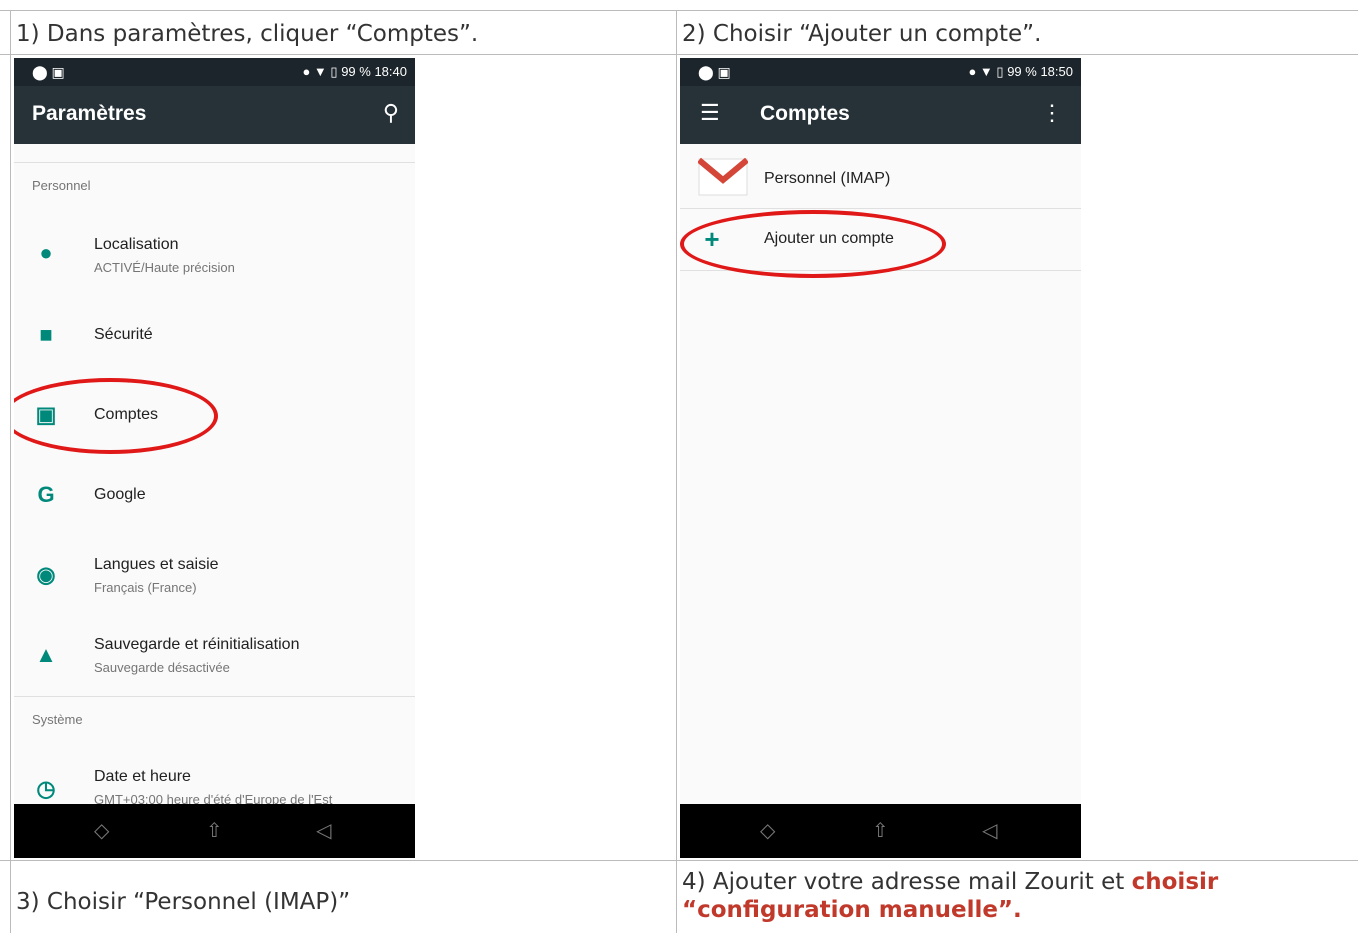  What do you see at coordinates (162, 667) in the screenshot?
I see `item-subtitle: Sauvegarde désactivée` at bounding box center [162, 667].